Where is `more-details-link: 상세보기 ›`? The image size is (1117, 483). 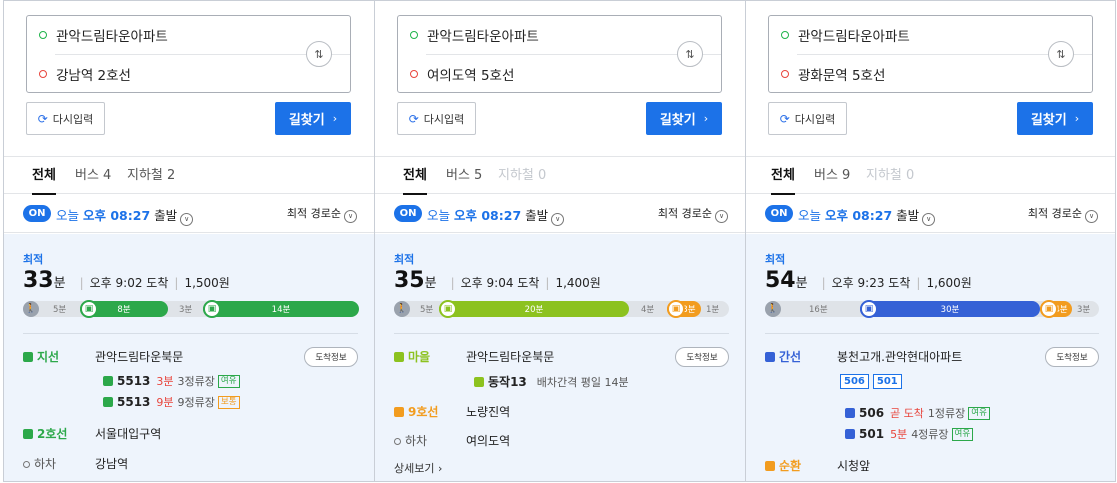 more-details-link: 상세보기 › is located at coordinates (418, 468).